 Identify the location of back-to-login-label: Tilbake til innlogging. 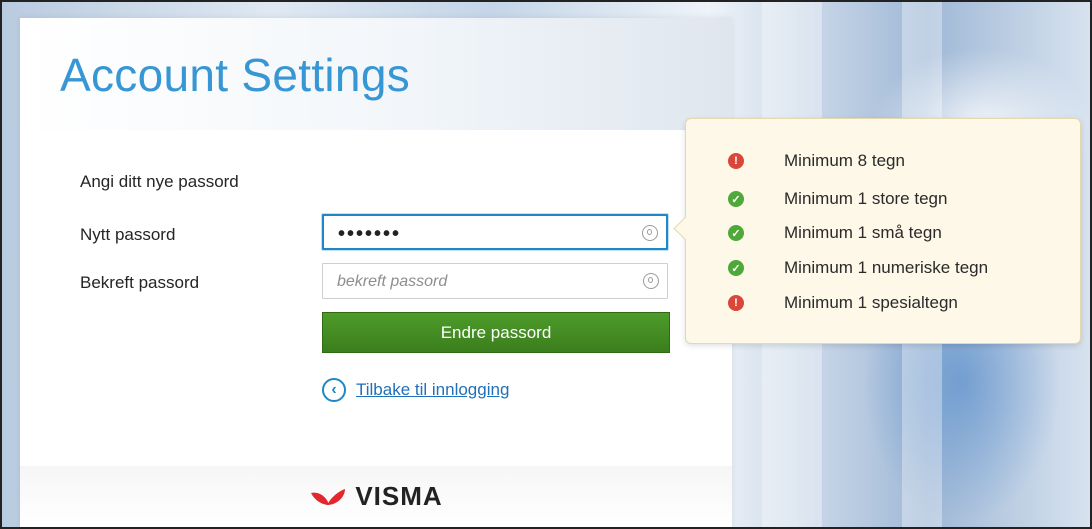
(432, 390).